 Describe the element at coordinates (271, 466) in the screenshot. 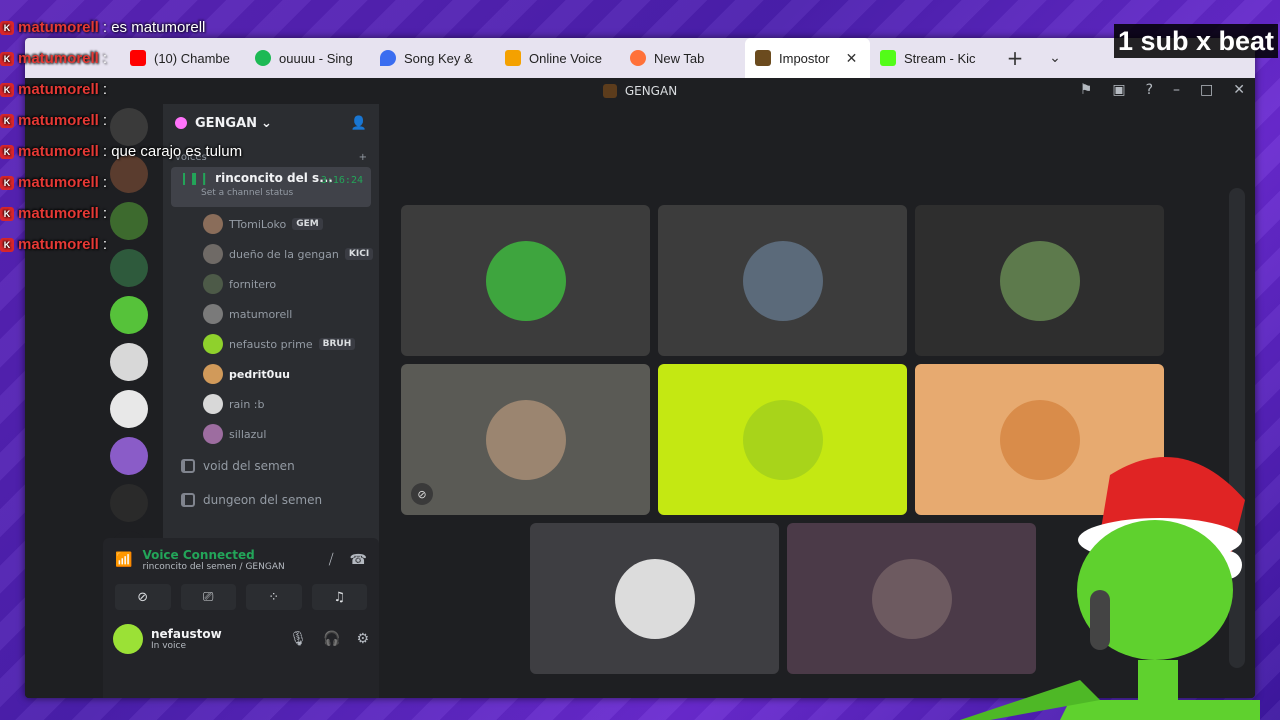

I see `voice-channel: void del semen` at that location.